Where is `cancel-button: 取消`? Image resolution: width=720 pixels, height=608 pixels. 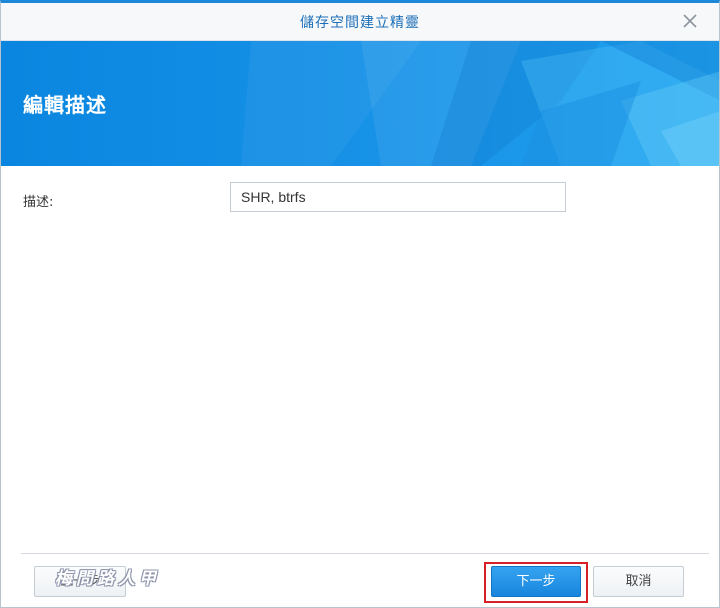 cancel-button: 取消 is located at coordinates (638, 581).